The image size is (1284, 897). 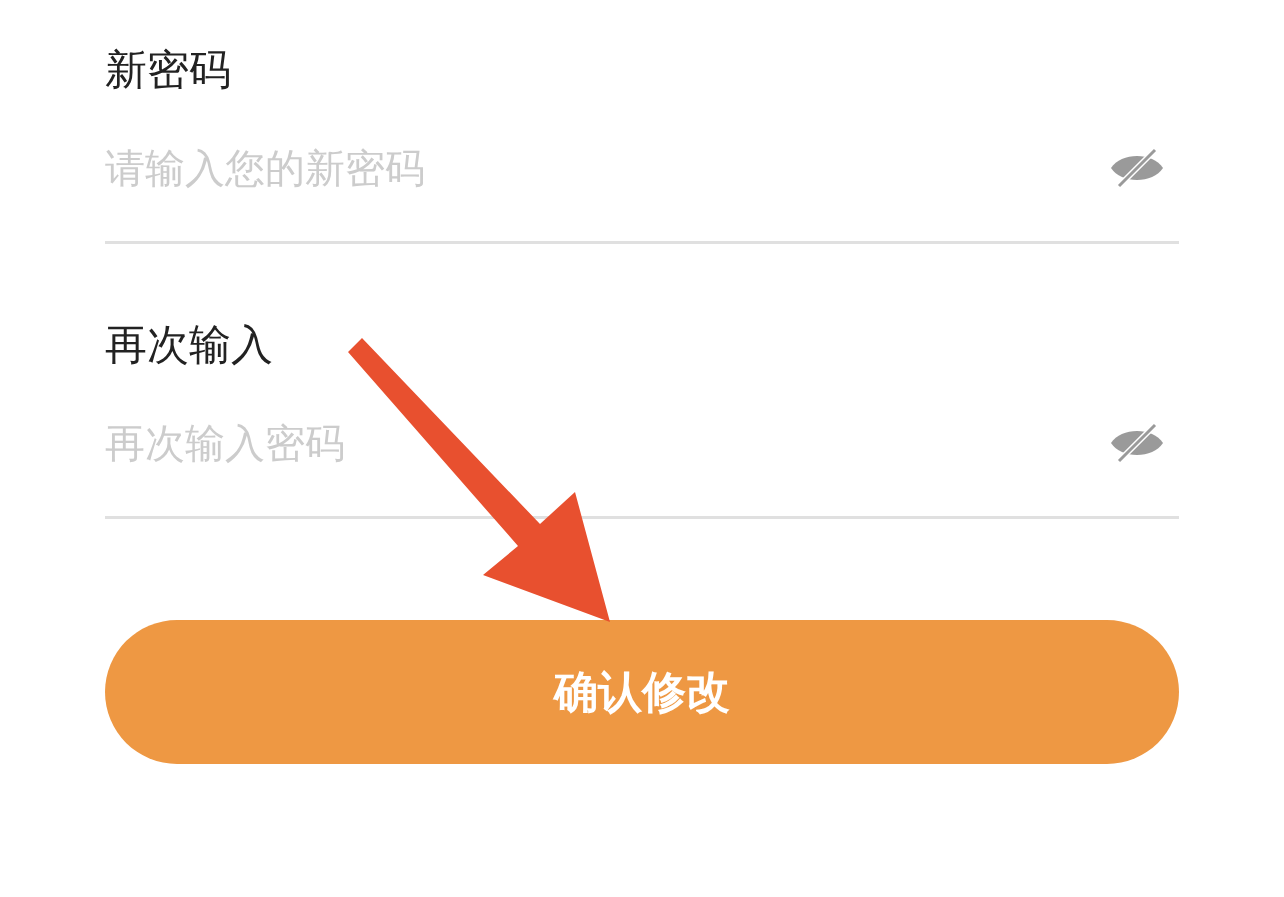 What do you see at coordinates (189, 345) in the screenshot?
I see `field-label: 再次输入` at bounding box center [189, 345].